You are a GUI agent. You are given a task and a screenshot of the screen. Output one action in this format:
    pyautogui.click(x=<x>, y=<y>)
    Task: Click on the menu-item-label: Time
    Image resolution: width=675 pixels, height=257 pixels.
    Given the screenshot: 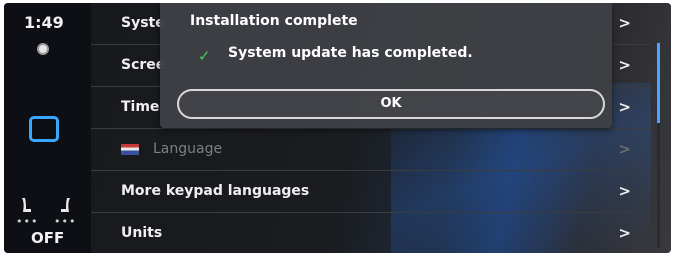 What is the action you would take?
    pyautogui.click(x=140, y=107)
    